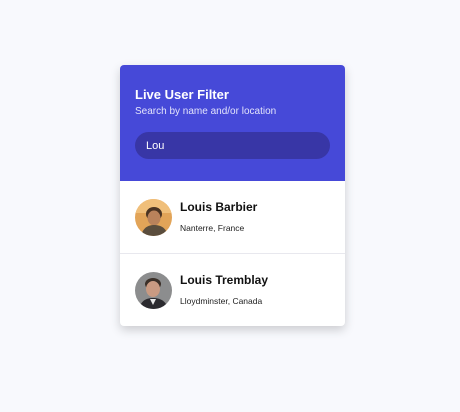  I want to click on user-location: Lloydminster, Canada, so click(221, 301).